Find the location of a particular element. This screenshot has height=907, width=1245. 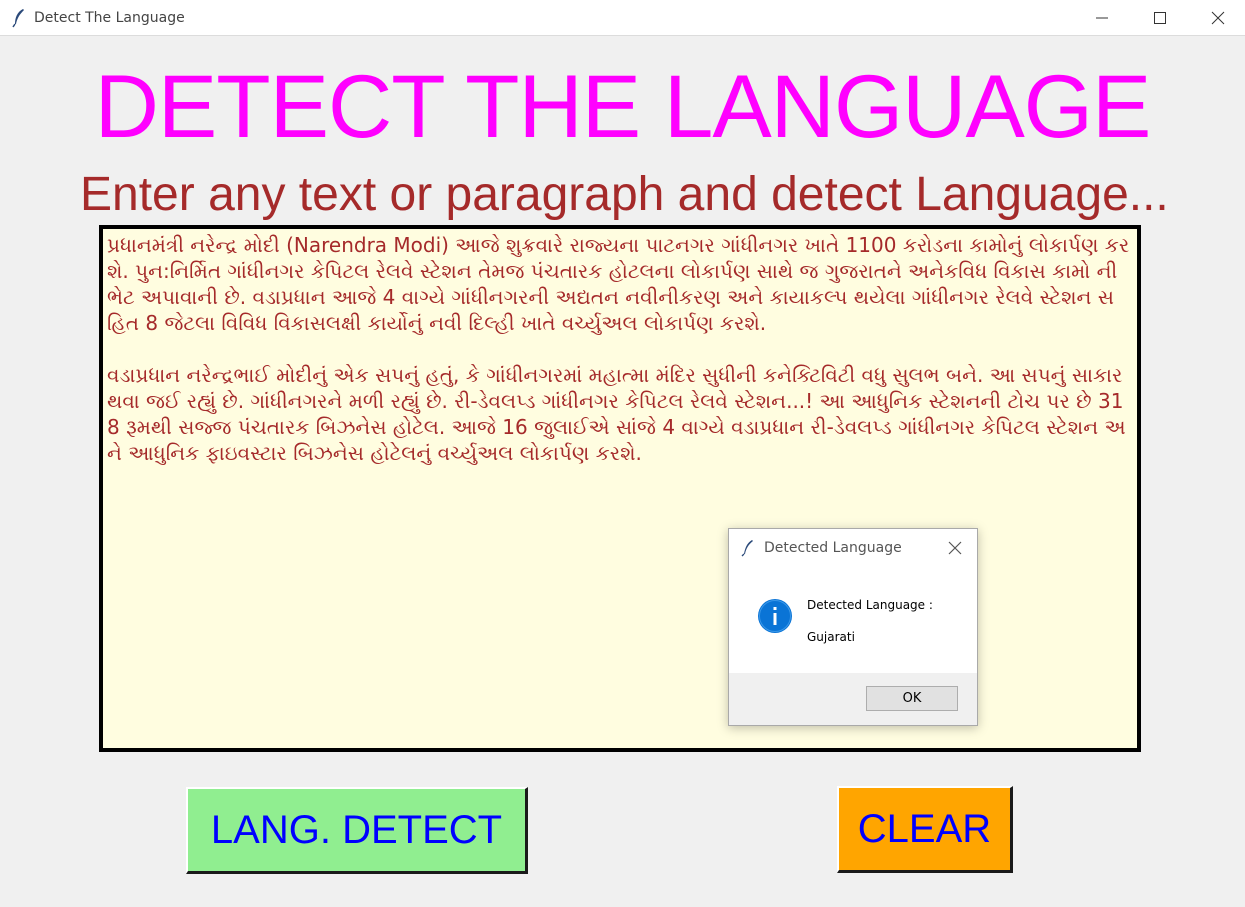

maximize-button is located at coordinates (1160, 18).